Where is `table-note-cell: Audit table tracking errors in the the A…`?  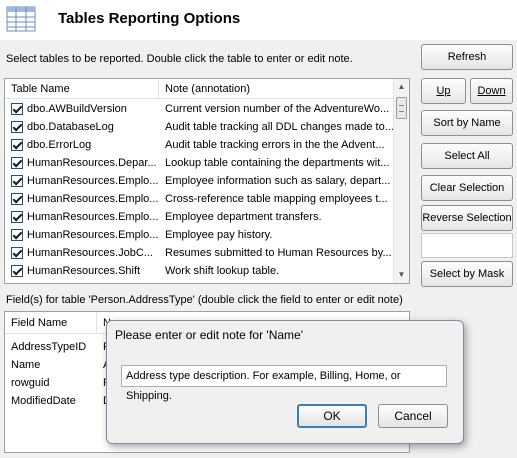 table-note-cell: Audit table tracking errors in the the A… is located at coordinates (275, 145).